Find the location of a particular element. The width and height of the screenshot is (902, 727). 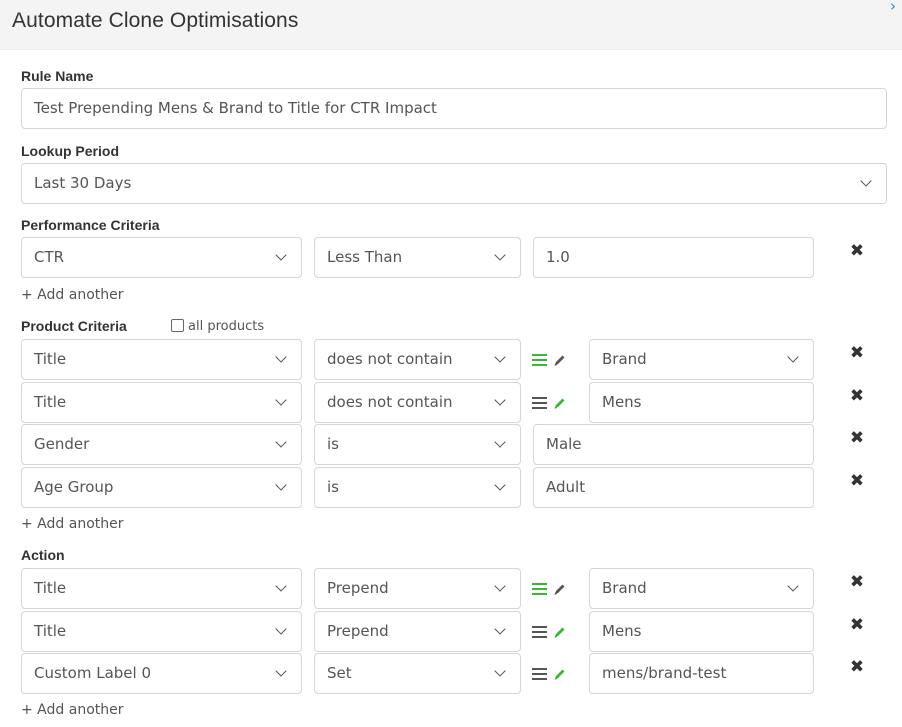

checkbox-icon is located at coordinates (177, 325).